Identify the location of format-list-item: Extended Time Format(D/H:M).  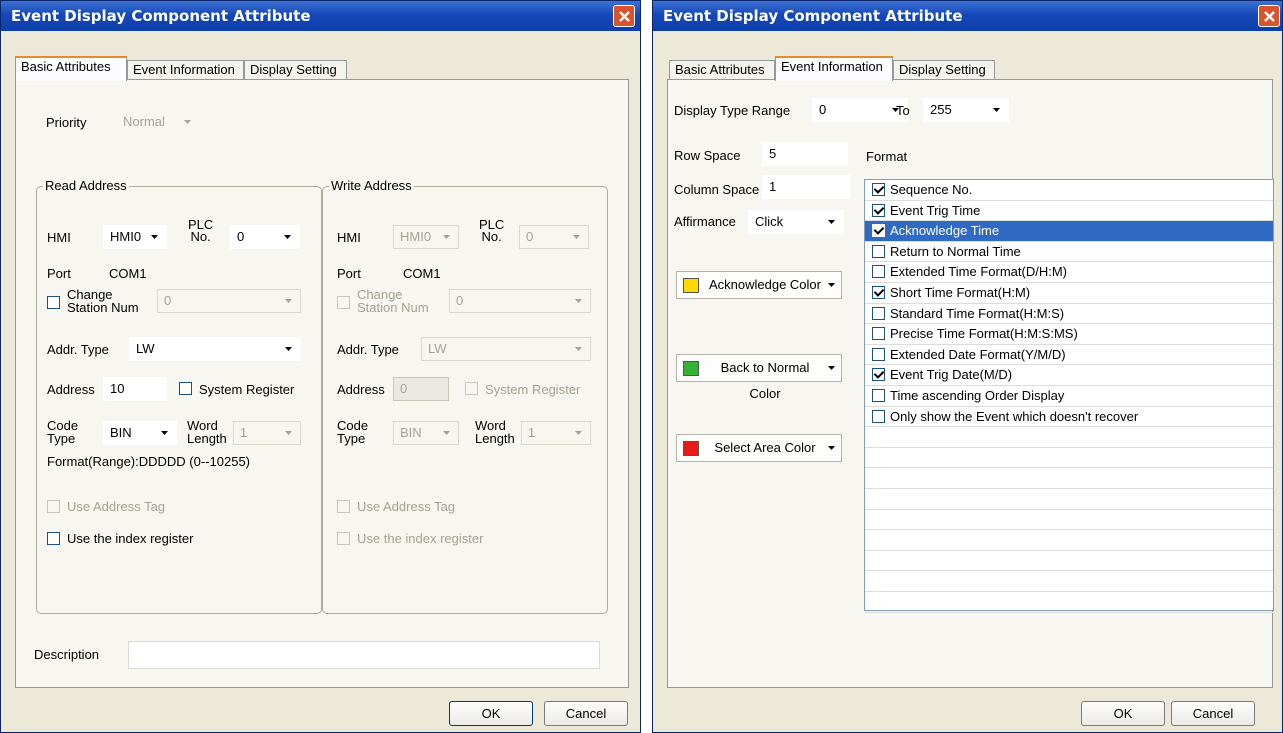
(1069, 272).